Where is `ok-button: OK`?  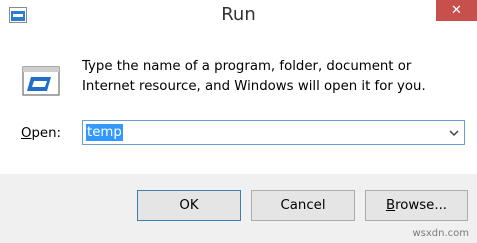 ok-button: OK is located at coordinates (189, 205).